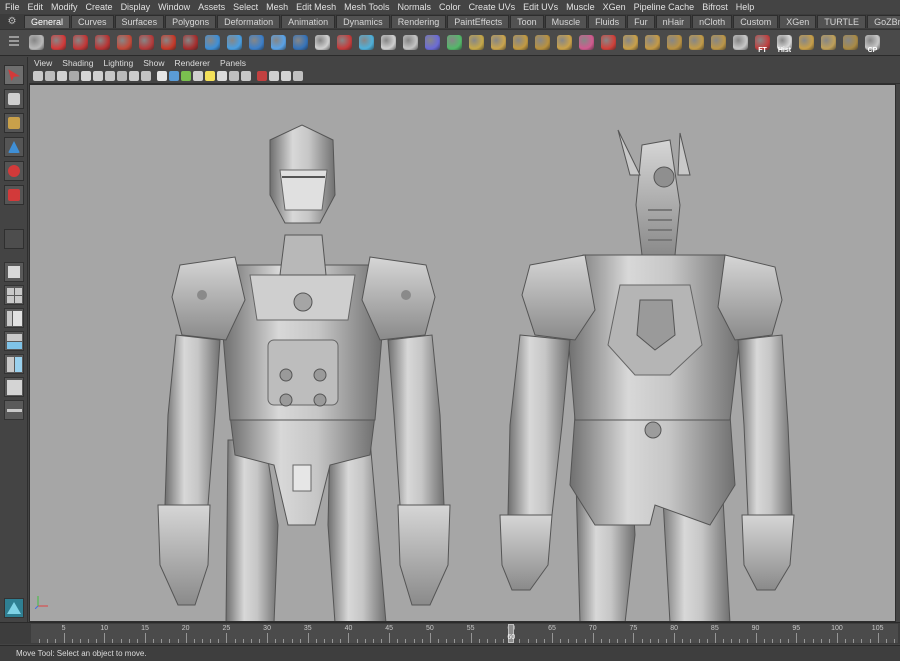  I want to click on cone-red-icon, so click(608, 42).